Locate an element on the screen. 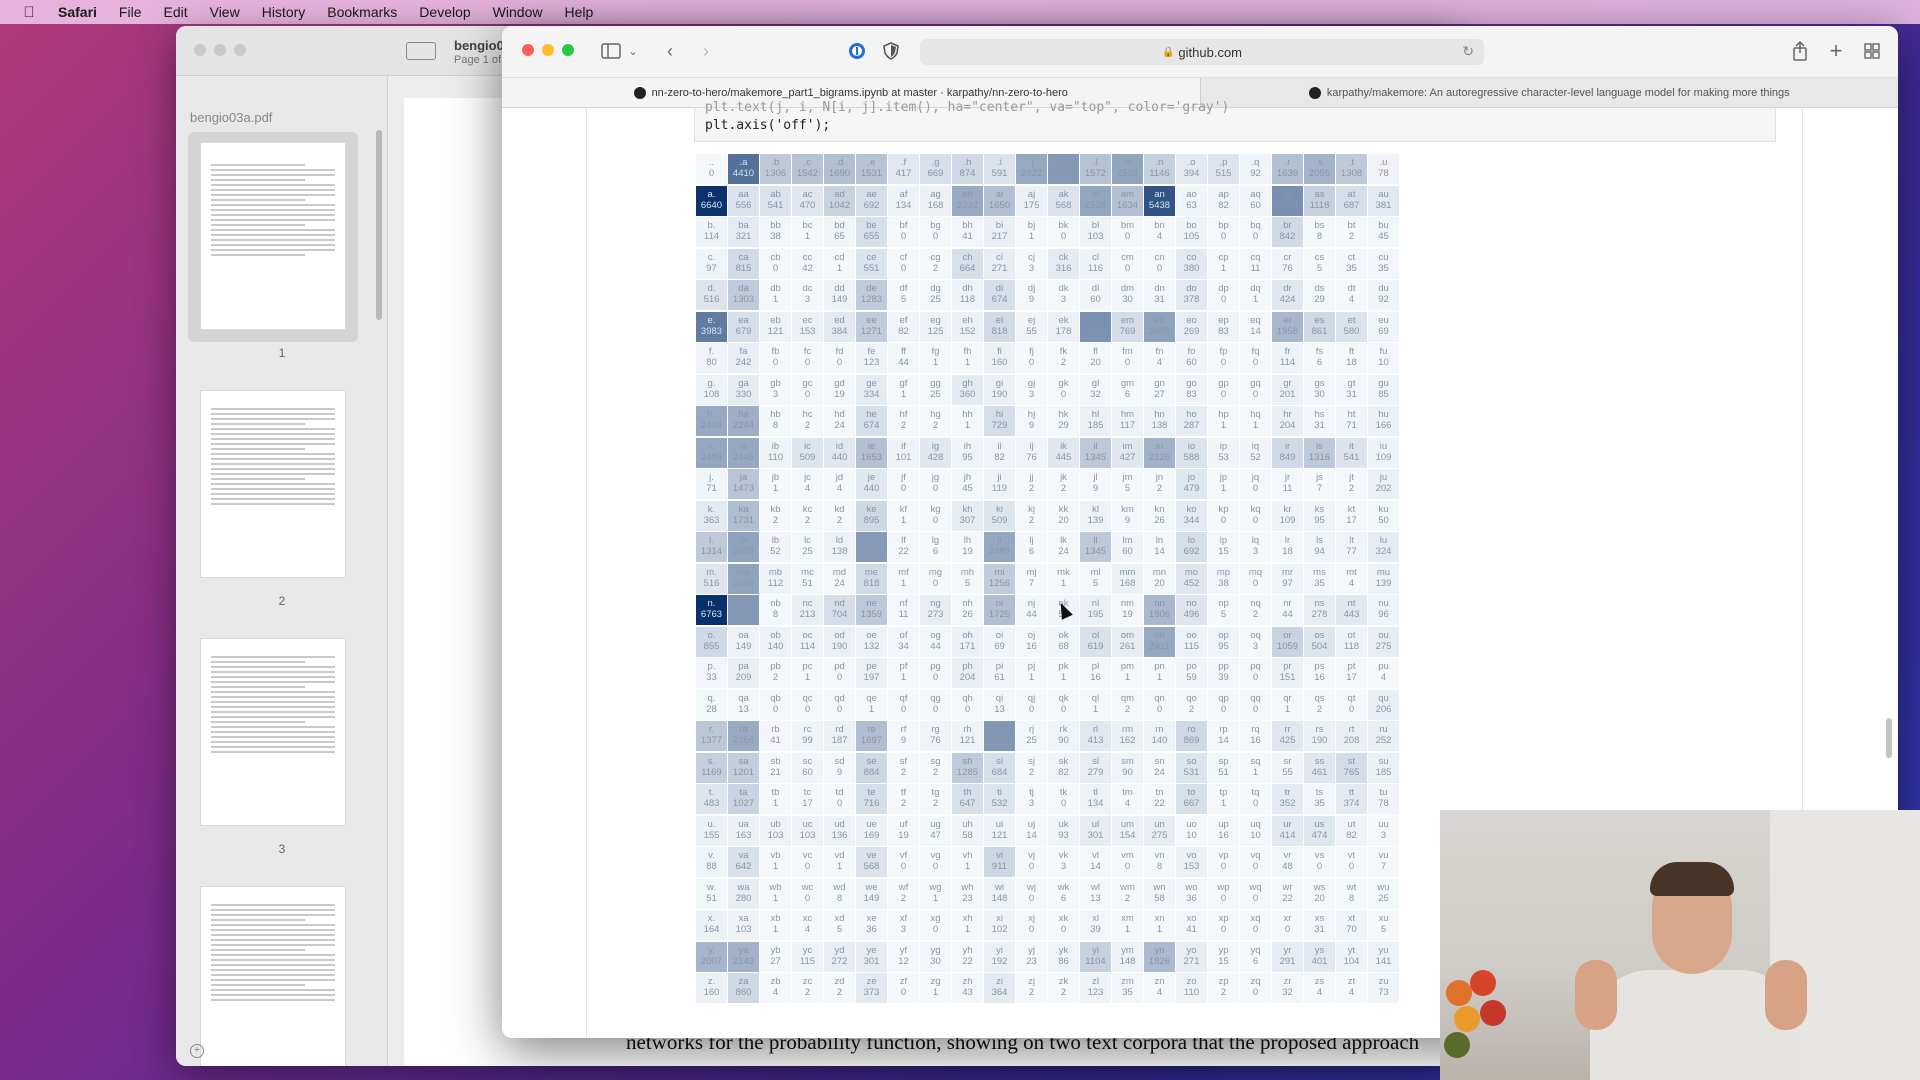 Image resolution: width=1920 pixels, height=1080 pixels. github-icon is located at coordinates (1314, 92).